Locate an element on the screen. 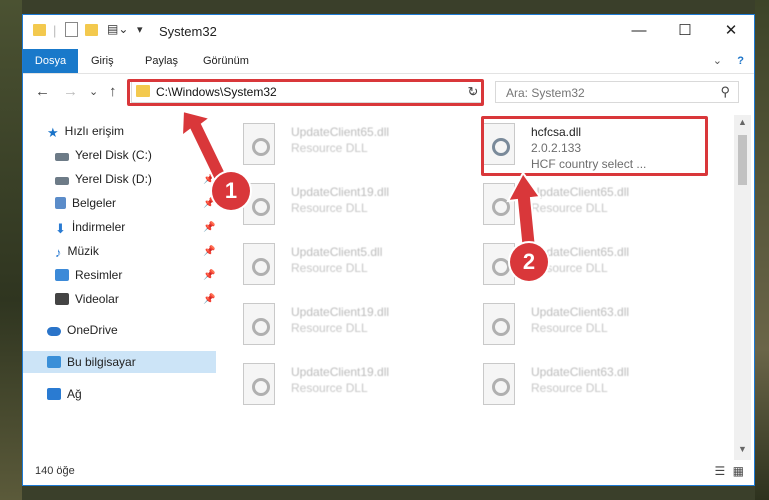 The image size is (769, 500). step-2-badge: 2 is located at coordinates (529, 262).